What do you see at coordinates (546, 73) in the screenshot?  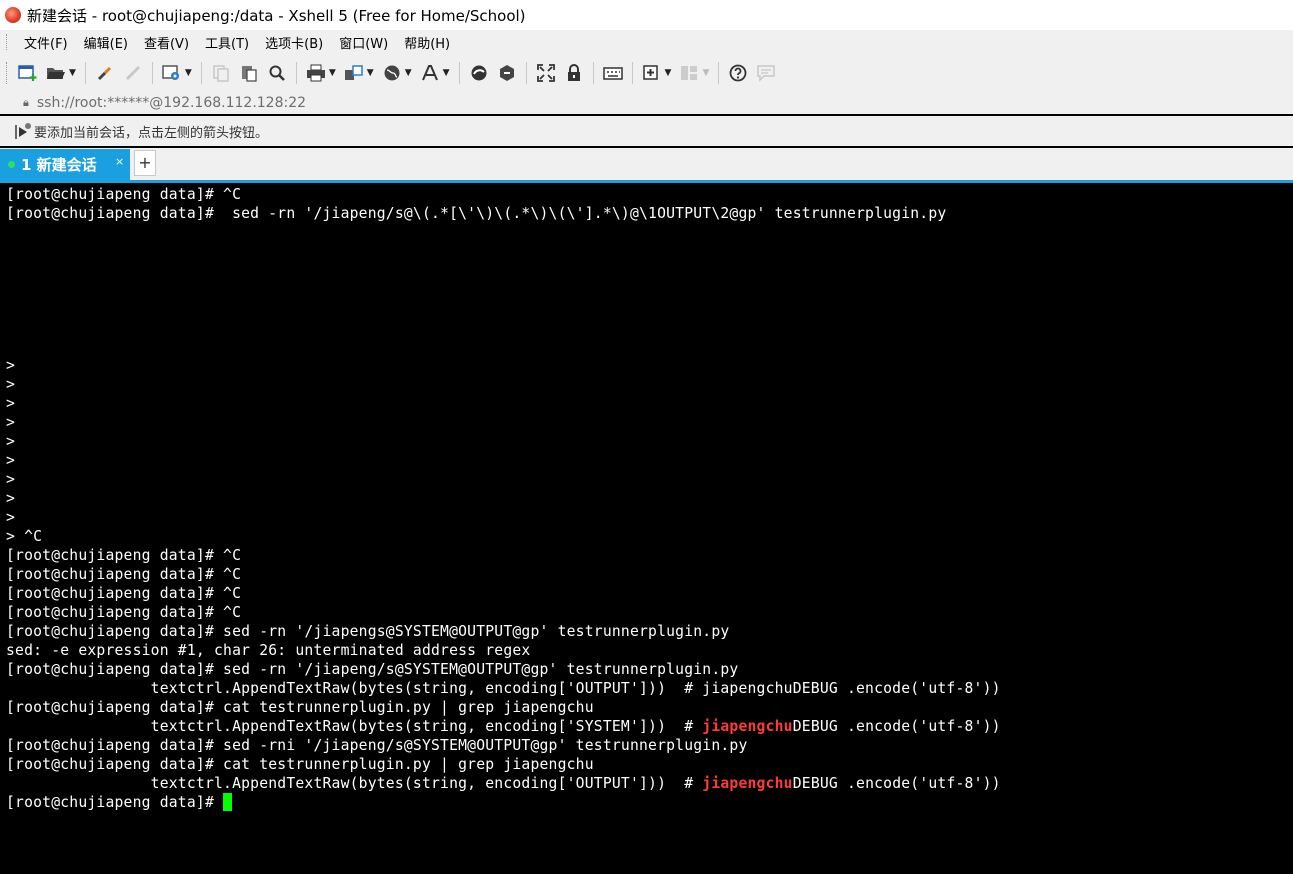 I see `fullscreen-icon` at bounding box center [546, 73].